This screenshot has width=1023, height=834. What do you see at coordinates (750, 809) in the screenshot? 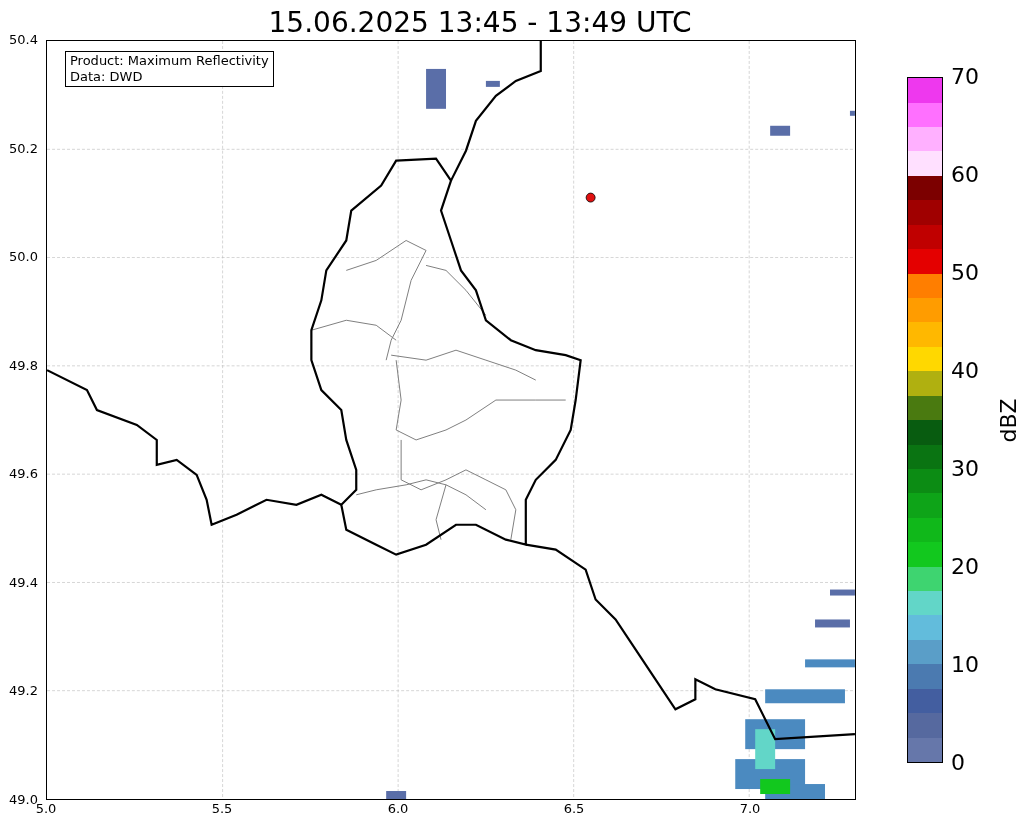
I see `x-tick-label: 7.0` at bounding box center [750, 809].